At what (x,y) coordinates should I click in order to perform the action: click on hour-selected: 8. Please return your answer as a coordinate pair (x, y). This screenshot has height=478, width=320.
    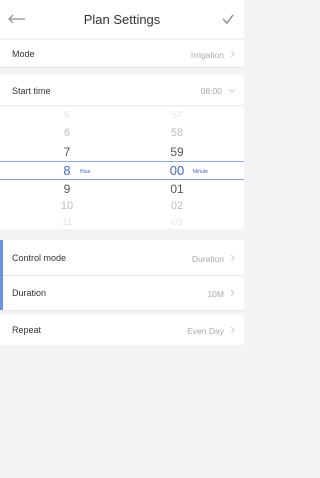
    Looking at the image, I should click on (67, 170).